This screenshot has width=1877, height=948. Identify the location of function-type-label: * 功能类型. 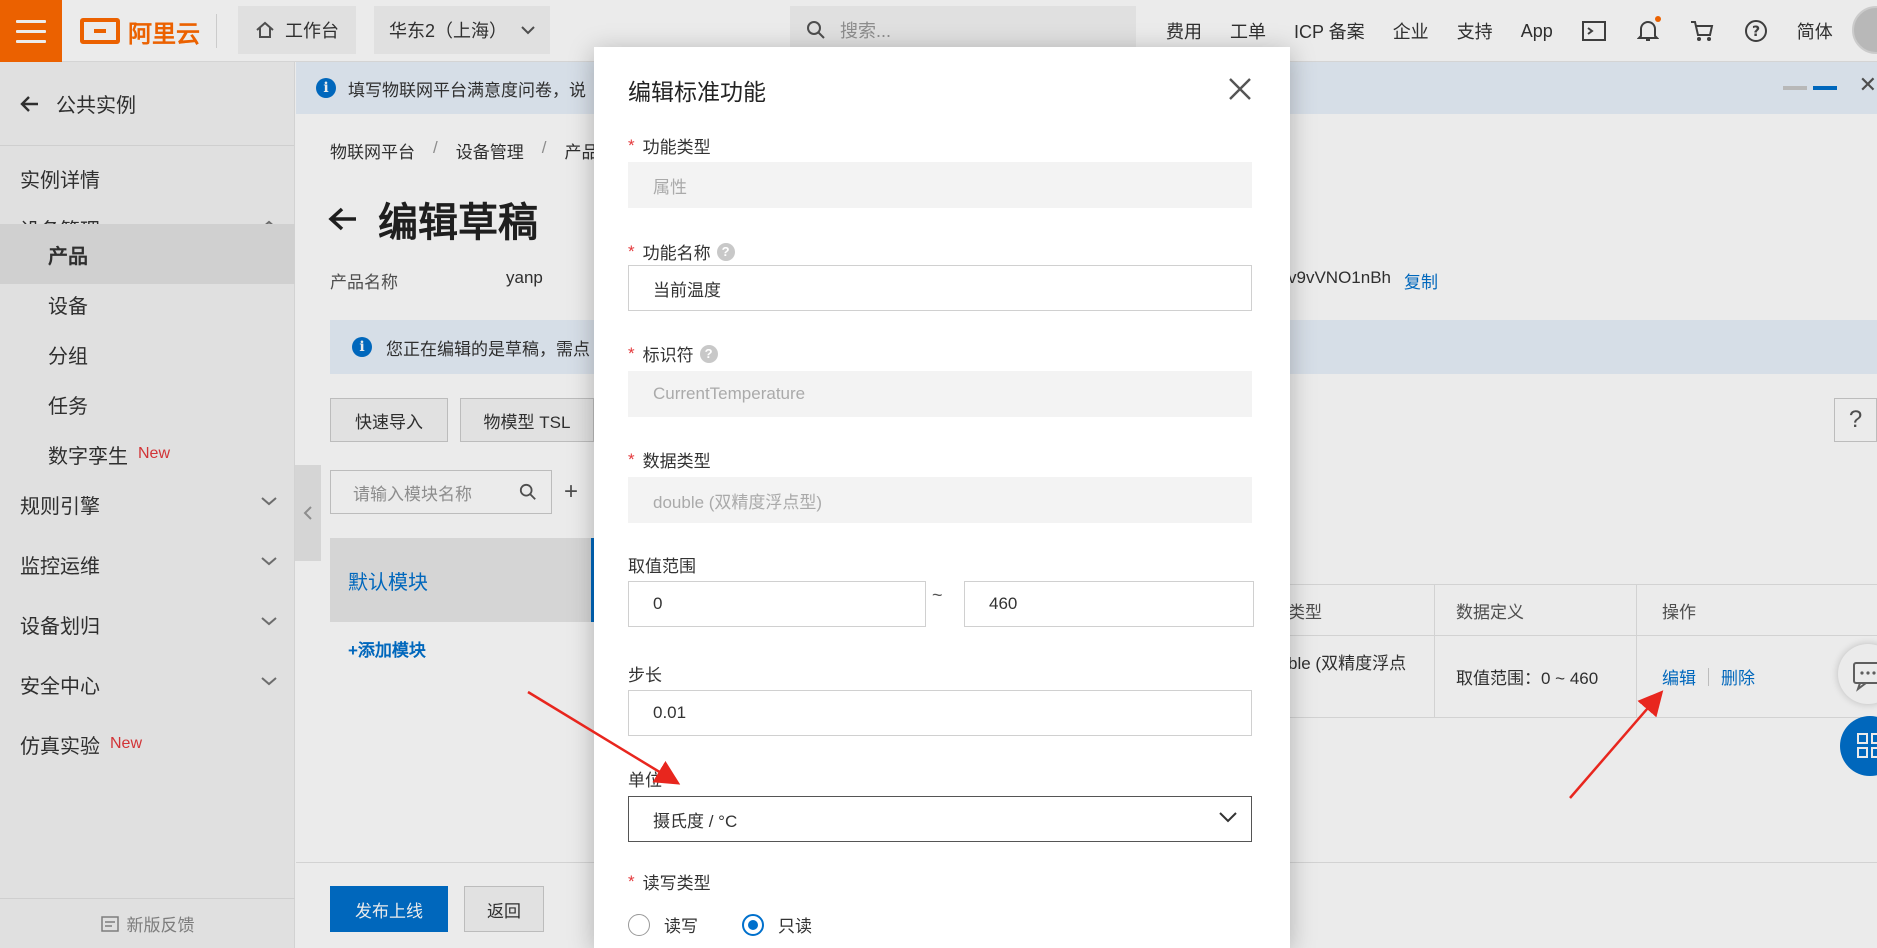
(669, 145).